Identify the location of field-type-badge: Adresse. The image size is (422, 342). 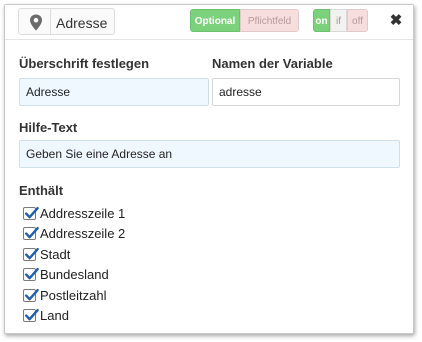
(66, 21).